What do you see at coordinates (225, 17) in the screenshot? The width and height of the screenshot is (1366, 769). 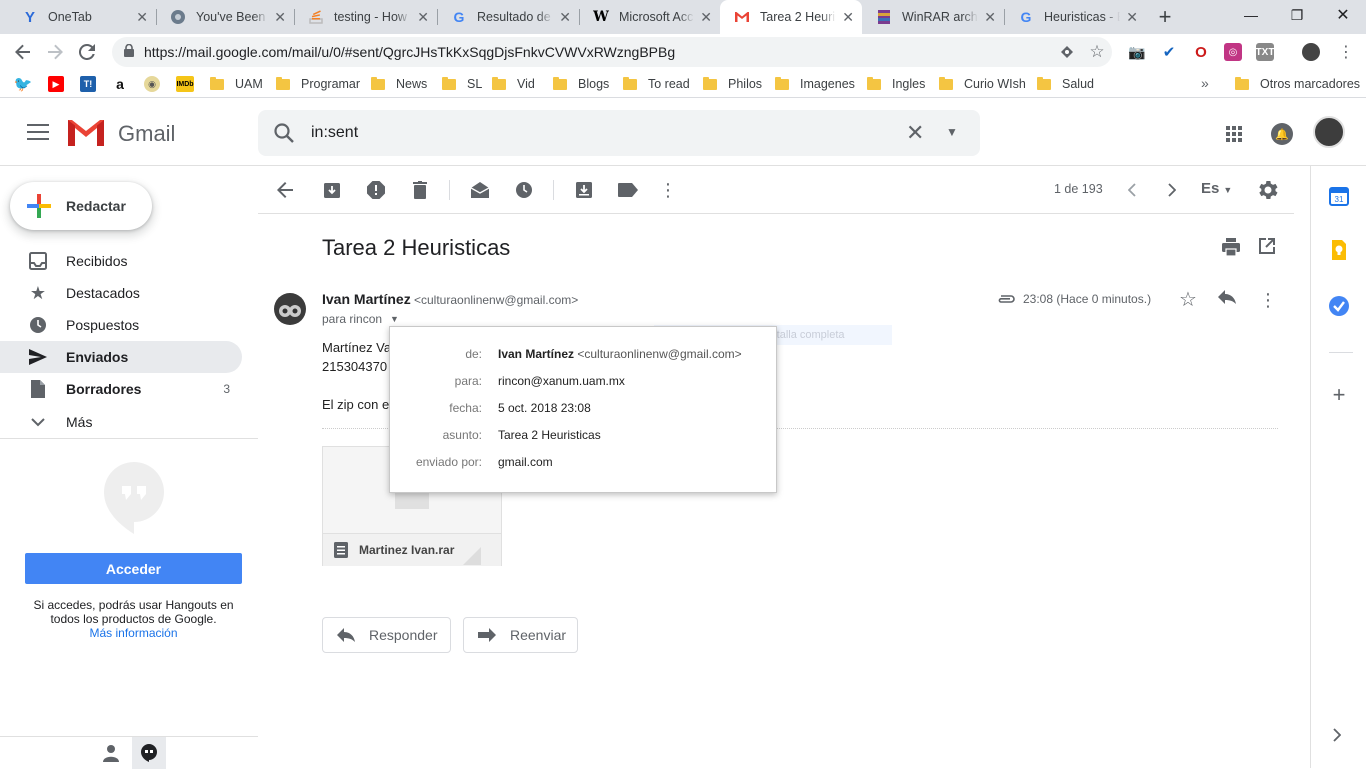 I see `browser-tab-site: You've Been H ✕` at bounding box center [225, 17].